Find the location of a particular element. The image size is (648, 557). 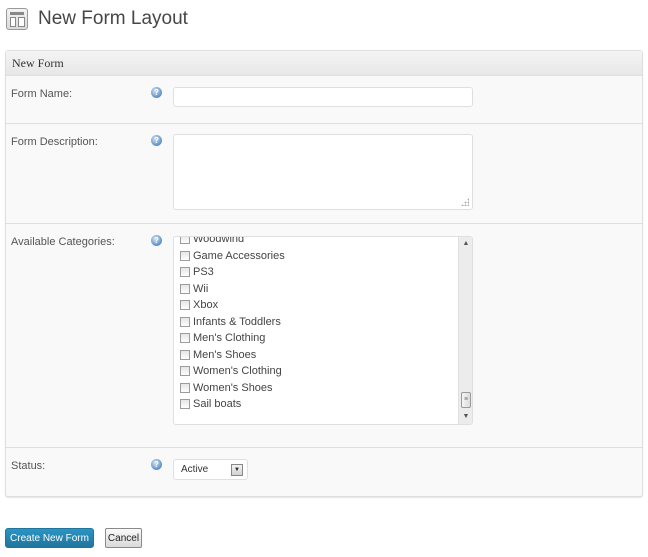

category-item: Sail boats is located at coordinates (317, 404).